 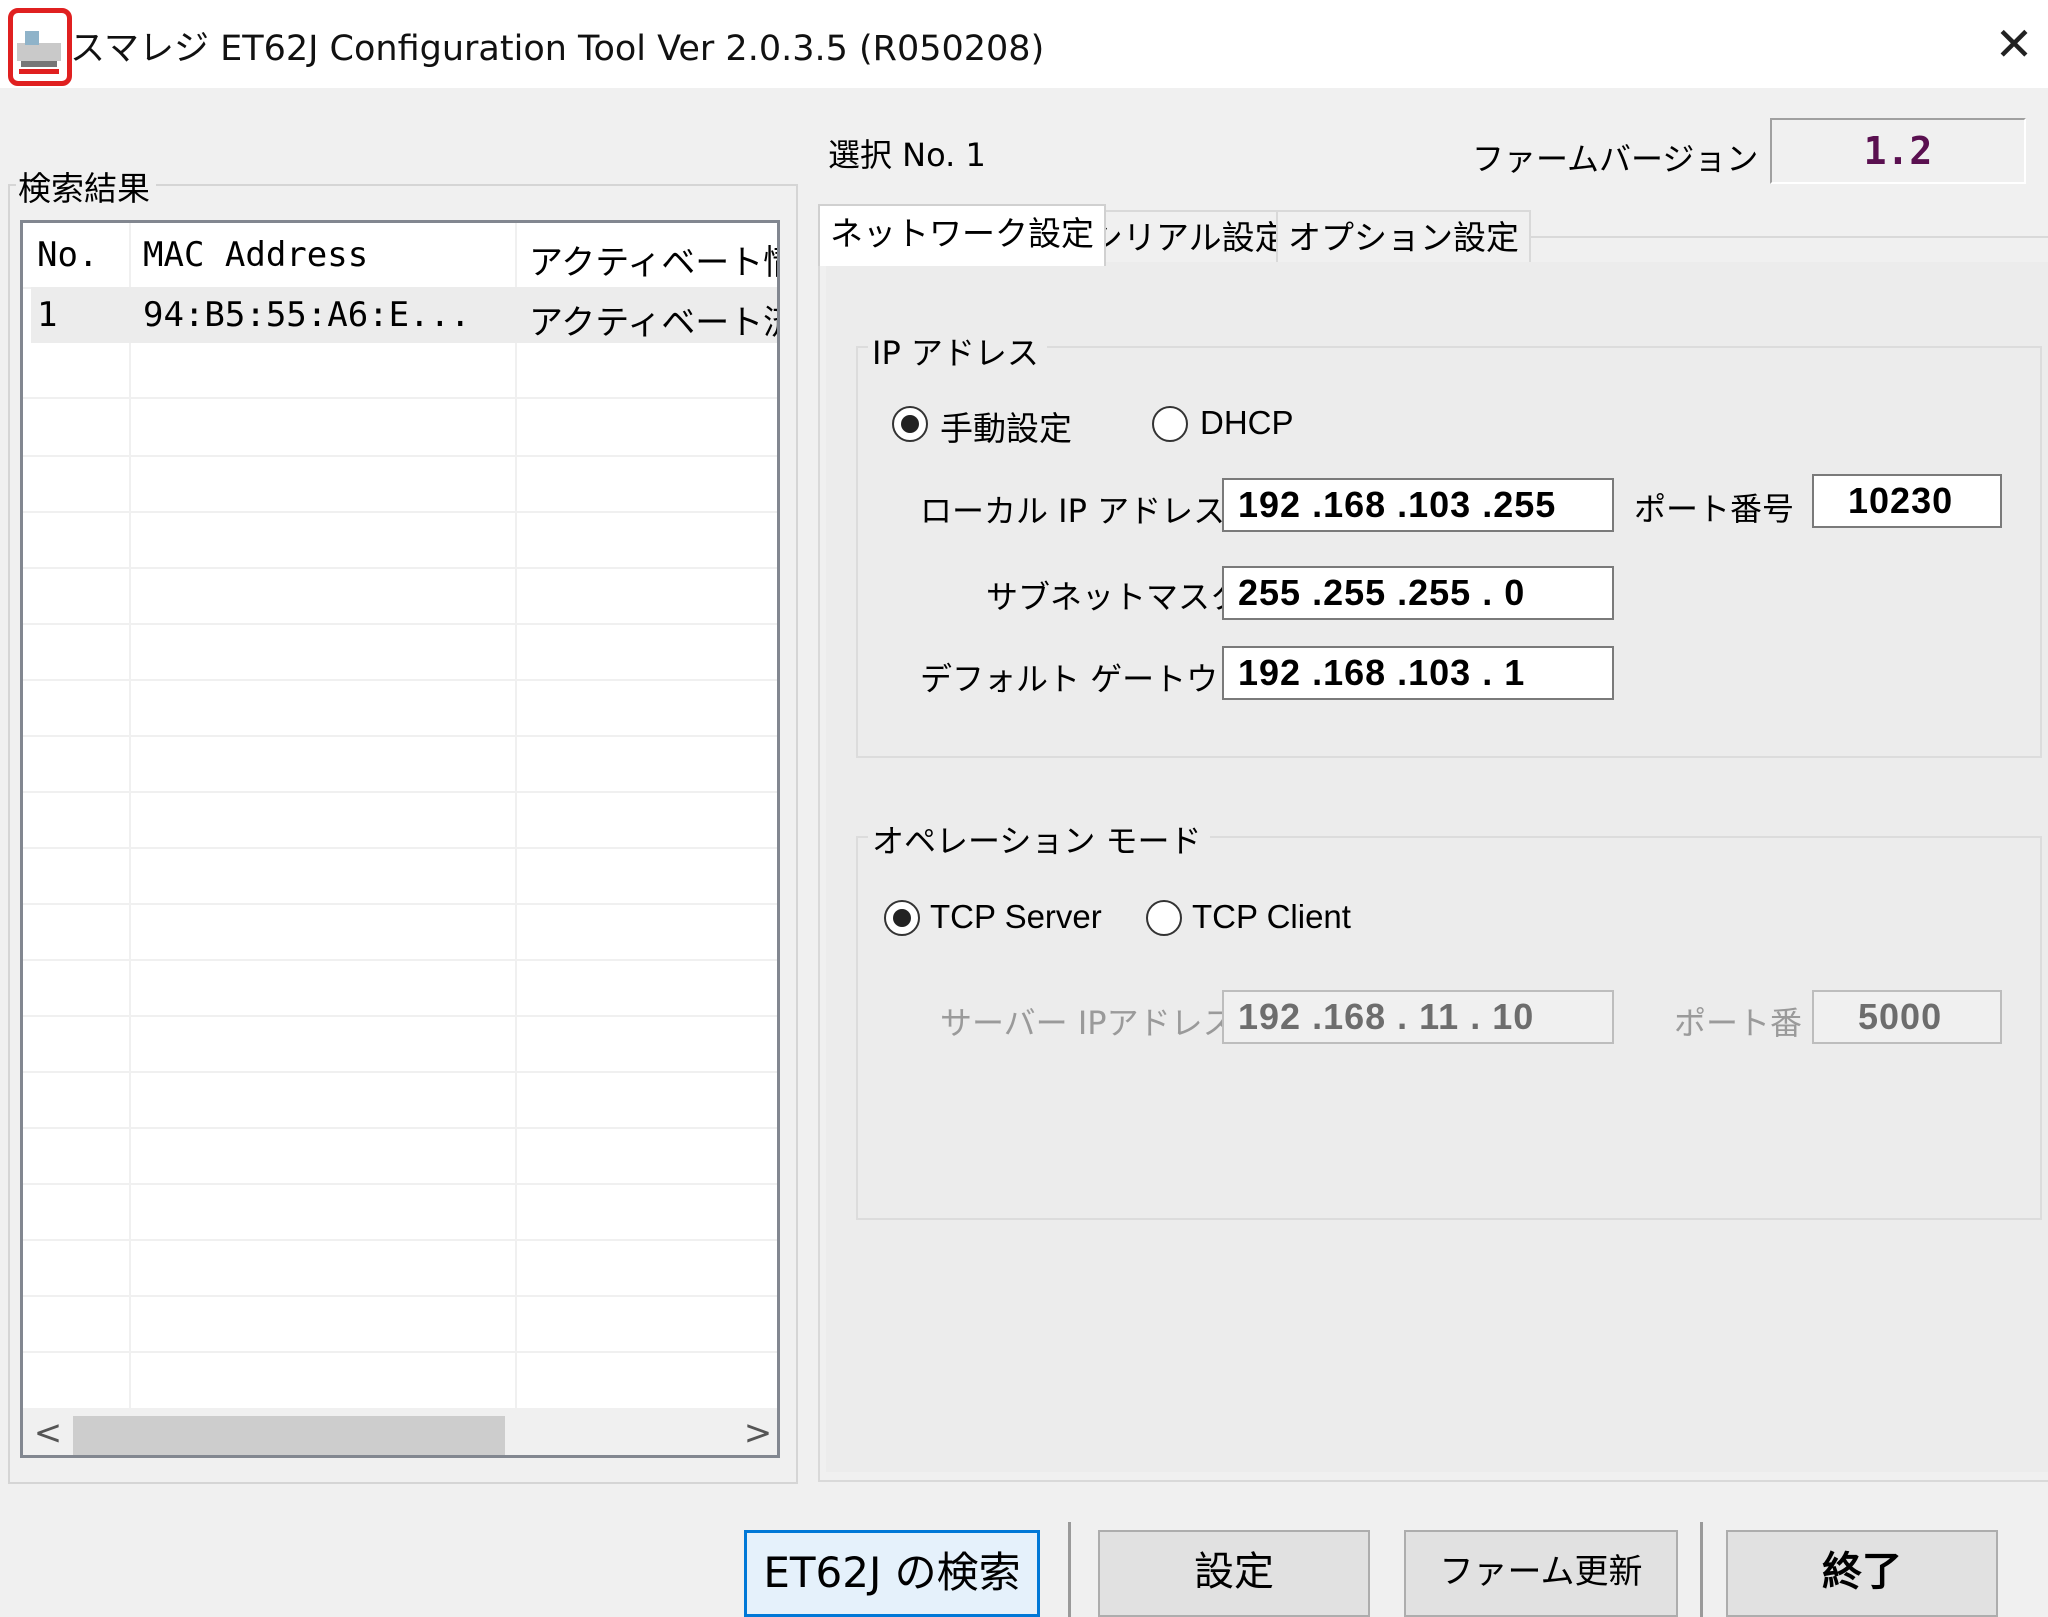 I want to click on firmware-version-value: 1.2, so click(x=1898, y=151).